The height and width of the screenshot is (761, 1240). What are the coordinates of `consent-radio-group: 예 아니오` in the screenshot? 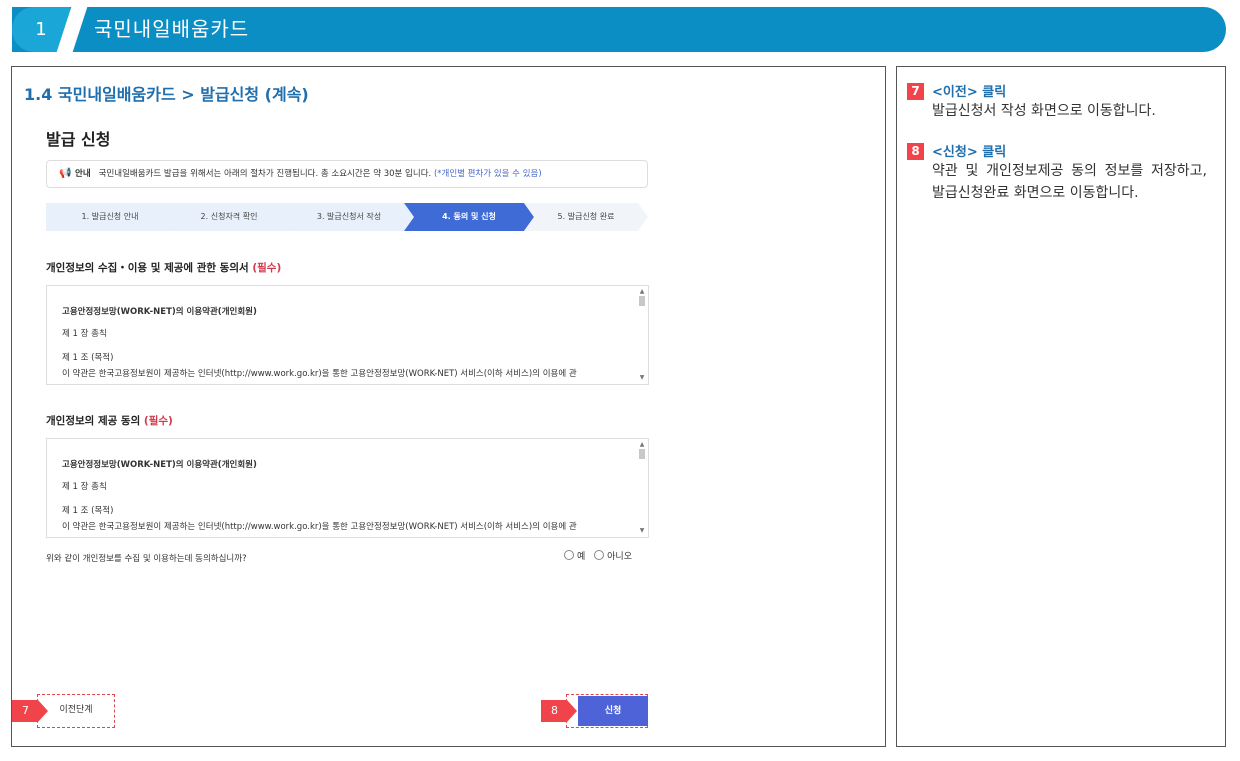 It's located at (601, 555).